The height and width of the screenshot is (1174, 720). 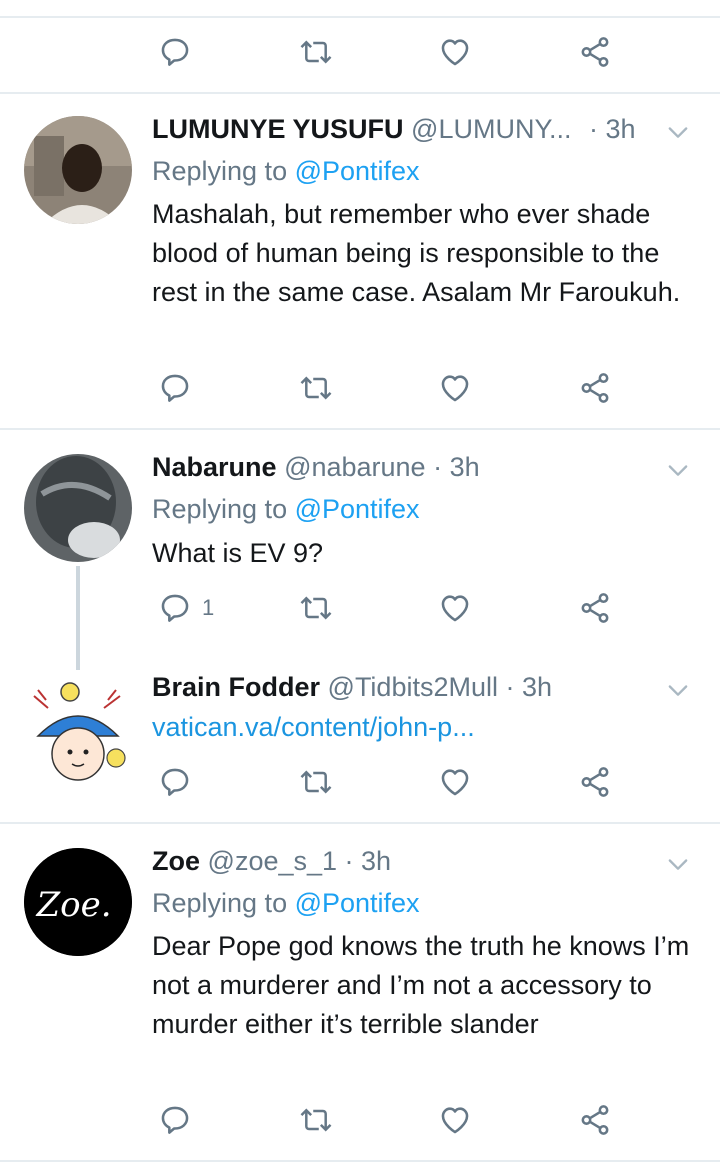 What do you see at coordinates (73, 905) in the screenshot?
I see `avatar-monogram: Zoe.` at bounding box center [73, 905].